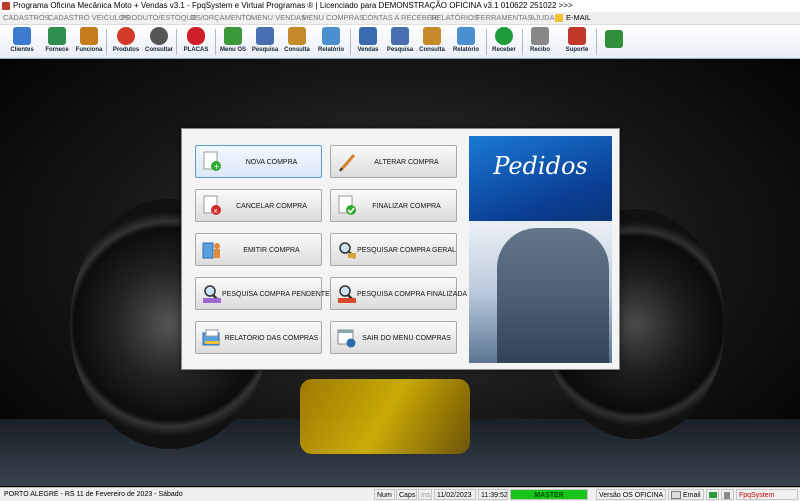  I want to click on print-person-icon, so click(212, 250).